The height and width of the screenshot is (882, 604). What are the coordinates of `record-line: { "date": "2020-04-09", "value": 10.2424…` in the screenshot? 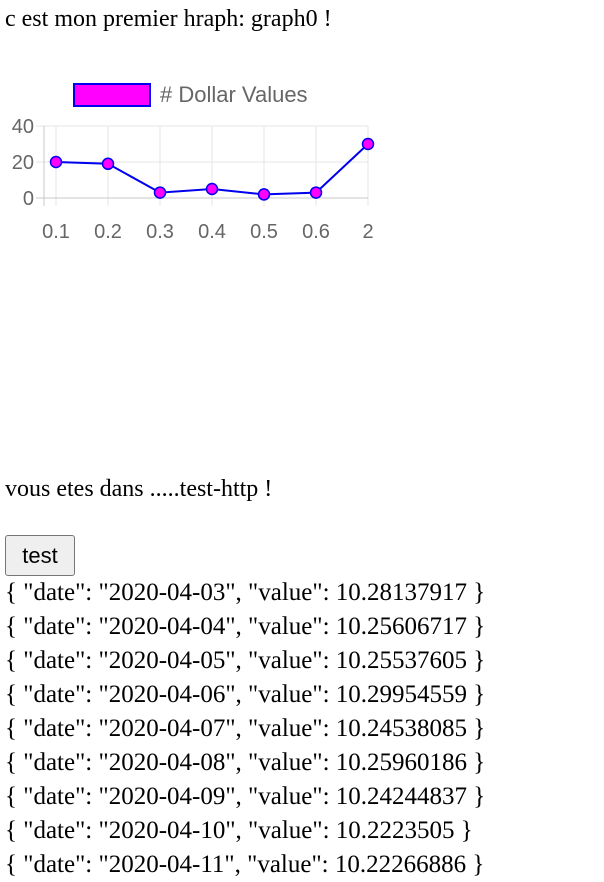 It's located at (245, 796).